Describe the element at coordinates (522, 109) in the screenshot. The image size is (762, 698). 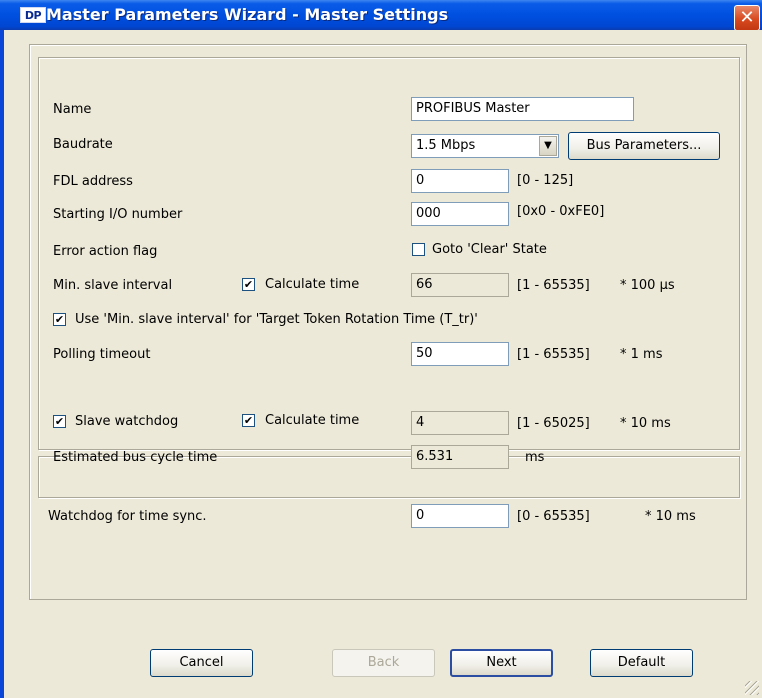
I see `name-field: PROFIBUS Master` at that location.